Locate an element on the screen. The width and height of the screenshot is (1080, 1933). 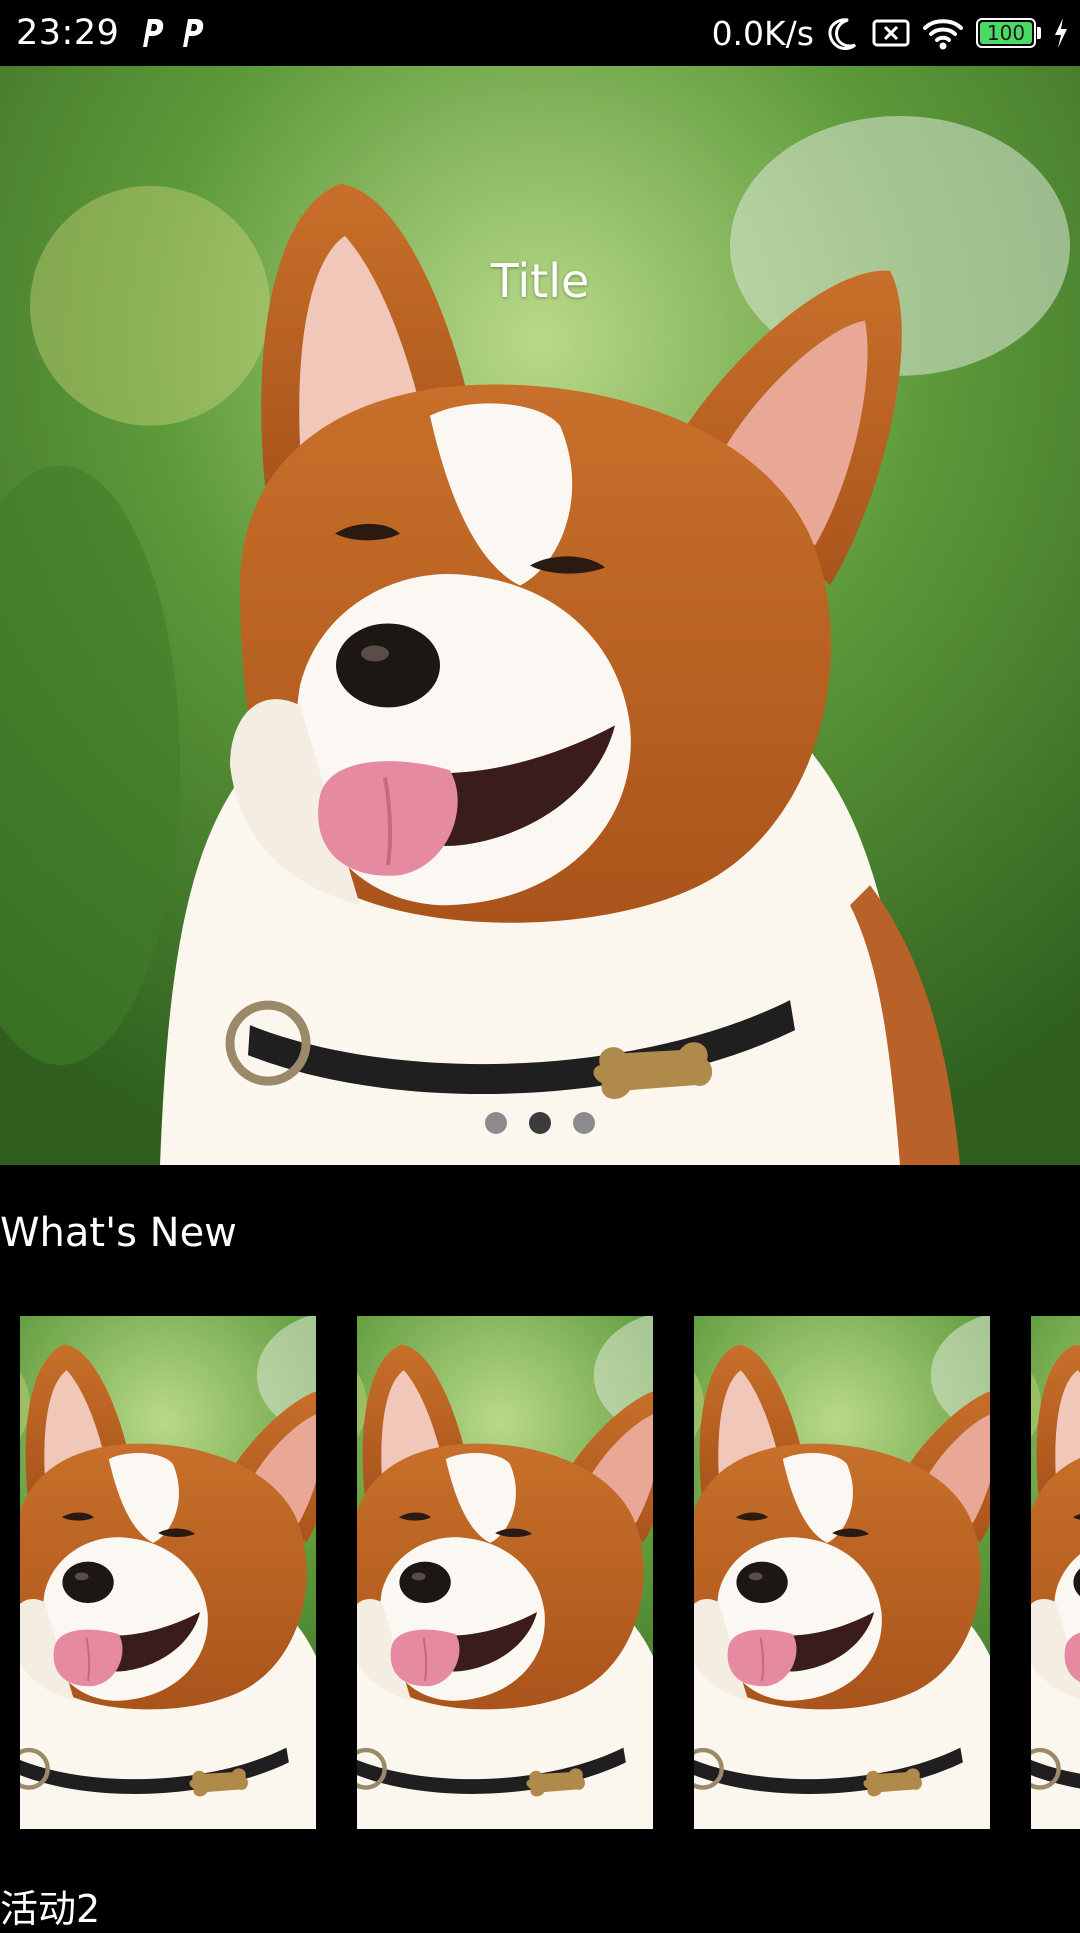
page-indicator is located at coordinates (540, 1123).